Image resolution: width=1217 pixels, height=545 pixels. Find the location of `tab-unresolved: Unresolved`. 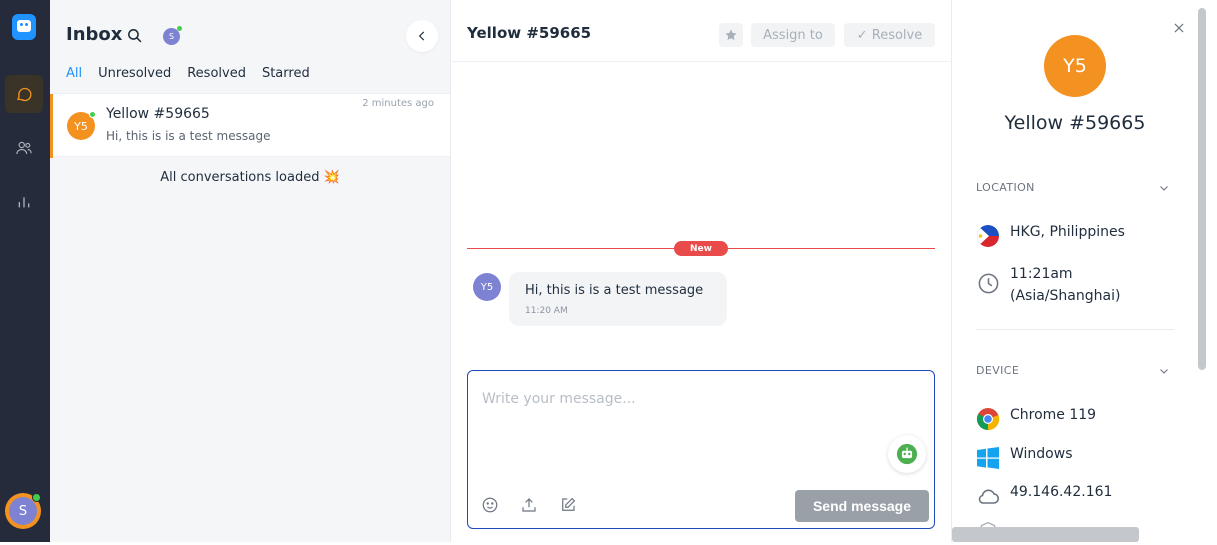

tab-unresolved: Unresolved is located at coordinates (134, 76).